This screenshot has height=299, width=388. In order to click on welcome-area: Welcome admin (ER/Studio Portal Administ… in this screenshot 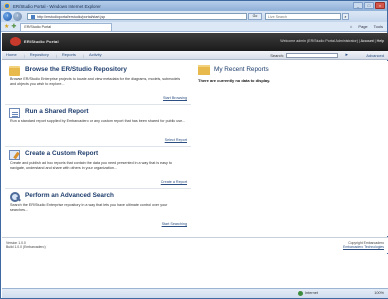, I will do `click(332, 41)`.